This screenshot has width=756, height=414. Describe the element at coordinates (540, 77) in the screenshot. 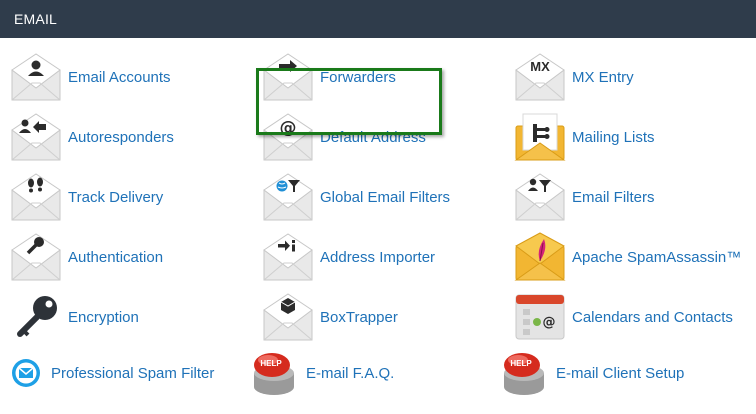

I see `envelope-mx-icon: MX` at that location.